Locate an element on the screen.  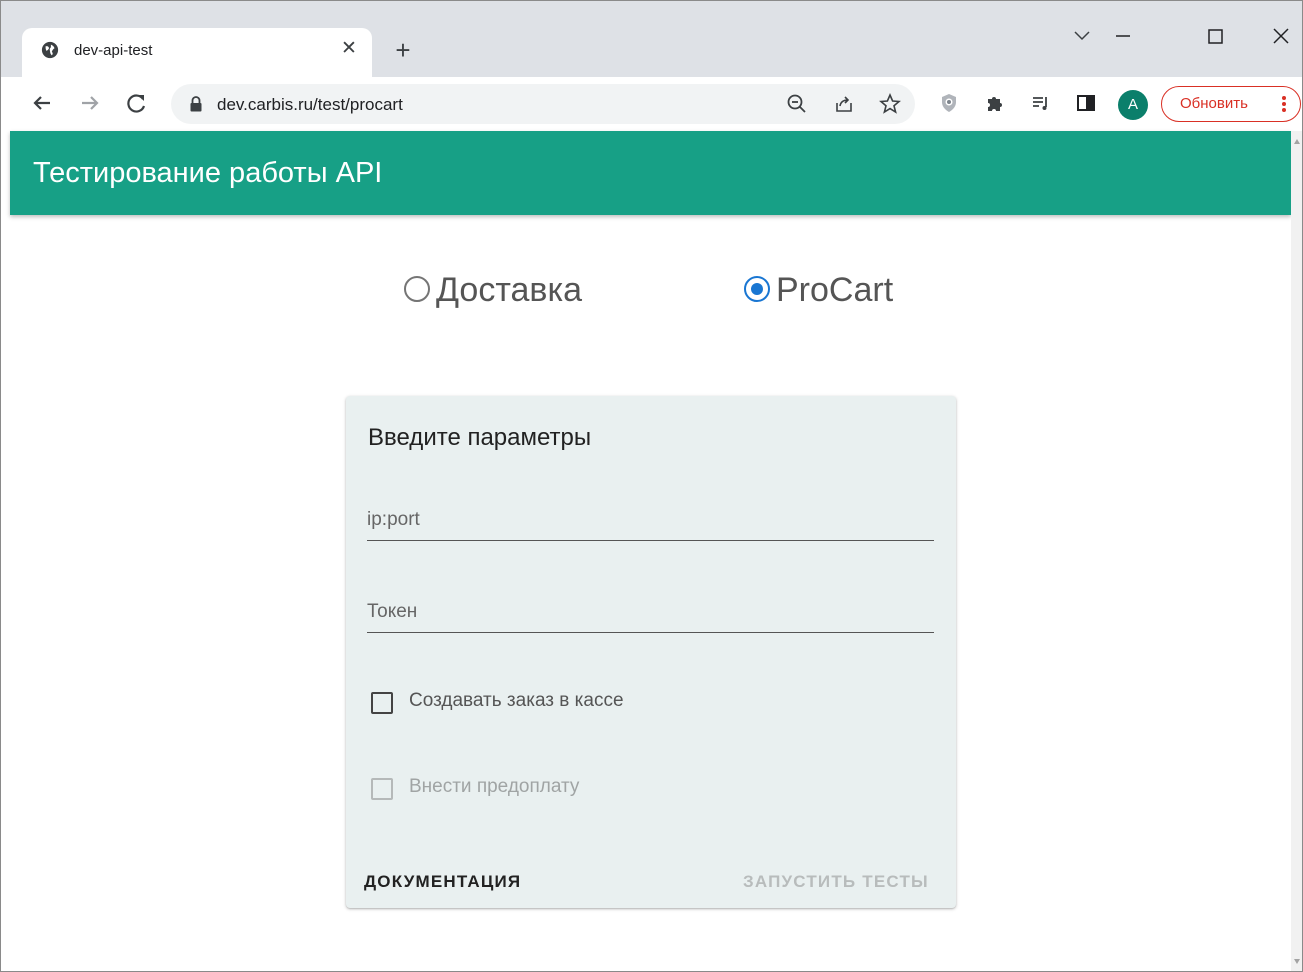
radio-delivery: Доставка is located at coordinates (504, 290).